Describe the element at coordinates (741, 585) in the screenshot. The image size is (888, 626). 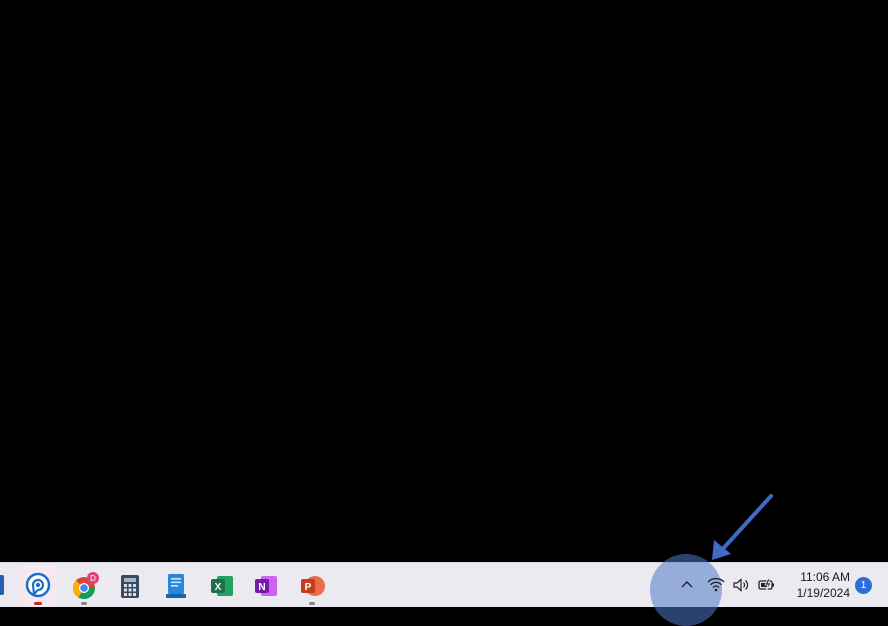
I see `volume-icon` at that location.